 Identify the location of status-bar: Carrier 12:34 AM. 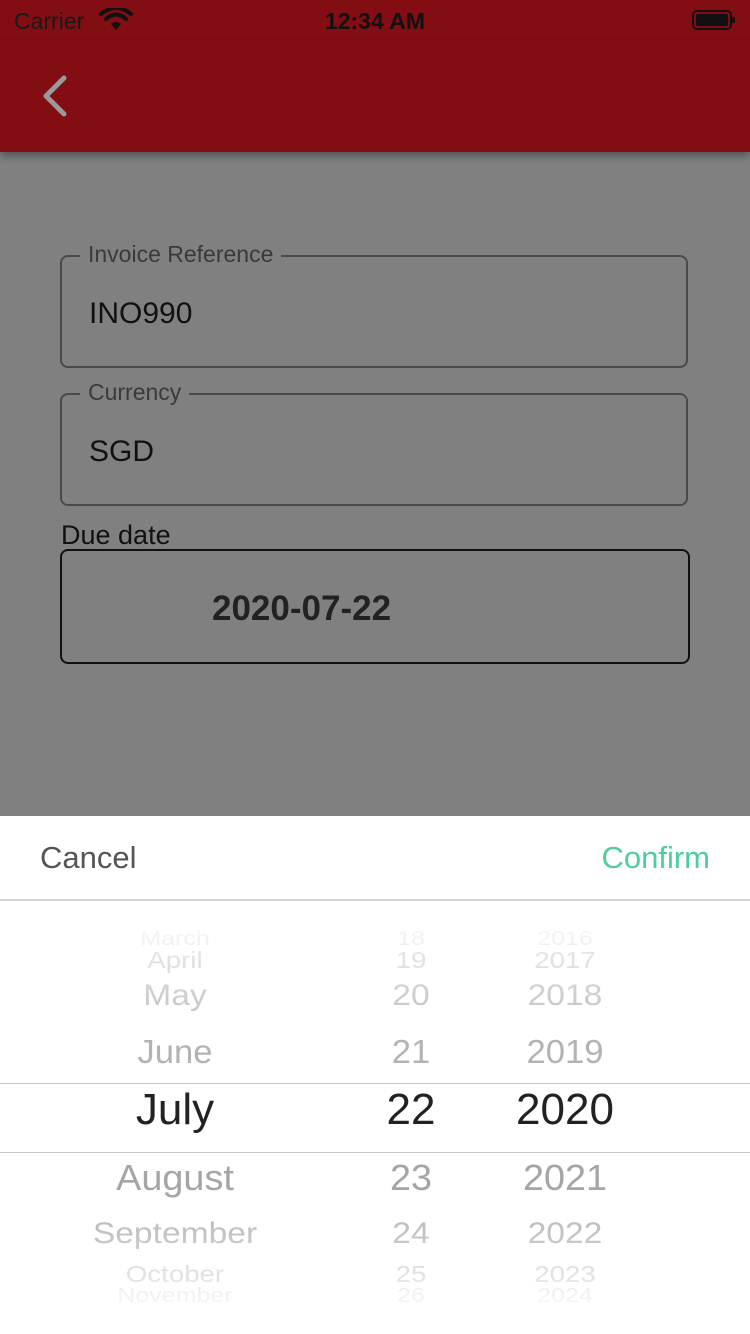
(375, 20).